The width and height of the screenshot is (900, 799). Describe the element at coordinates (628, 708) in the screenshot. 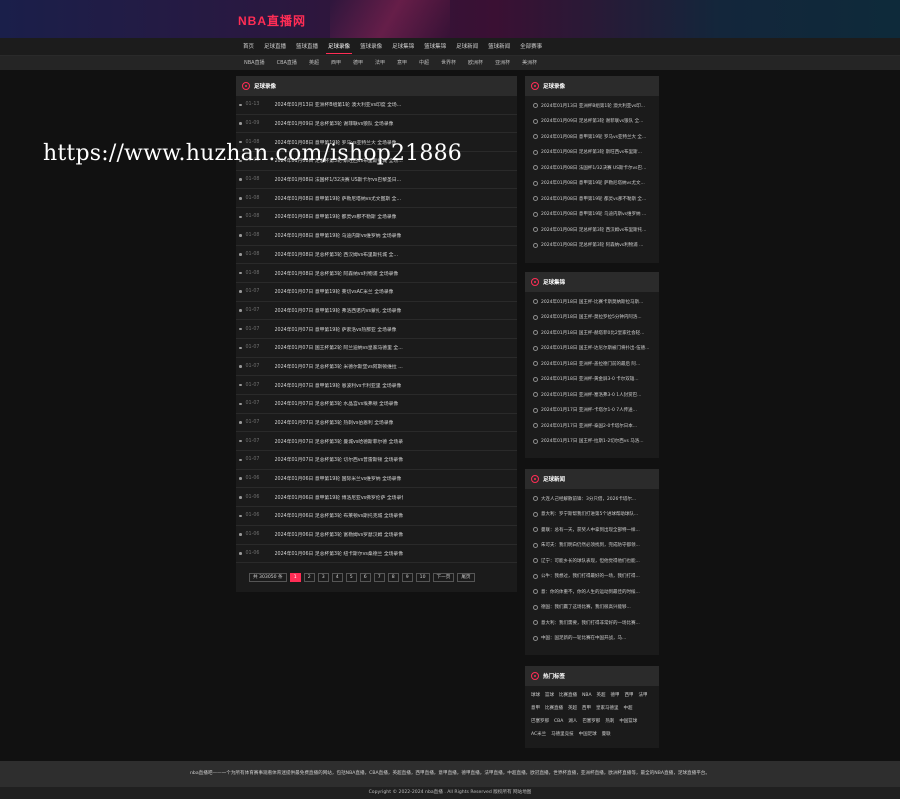

I see `tag-link: 中超` at that location.